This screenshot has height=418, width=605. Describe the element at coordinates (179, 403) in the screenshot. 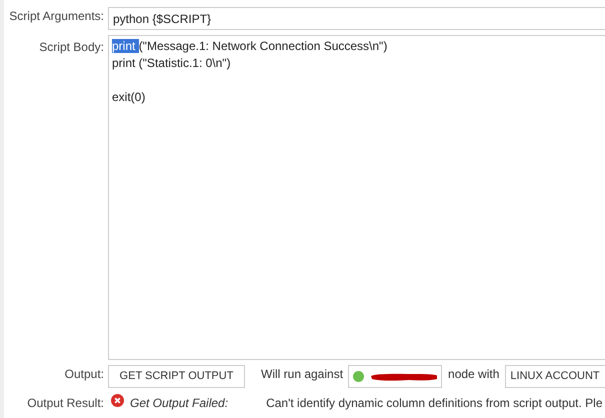

I see `status-text: Get Output Failed:` at that location.